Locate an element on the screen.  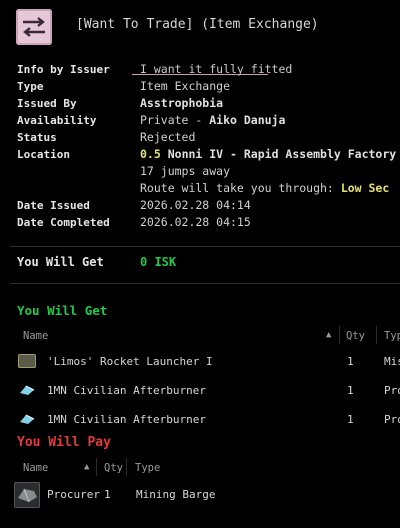
column-header-type: Typ is located at coordinates (392, 336).